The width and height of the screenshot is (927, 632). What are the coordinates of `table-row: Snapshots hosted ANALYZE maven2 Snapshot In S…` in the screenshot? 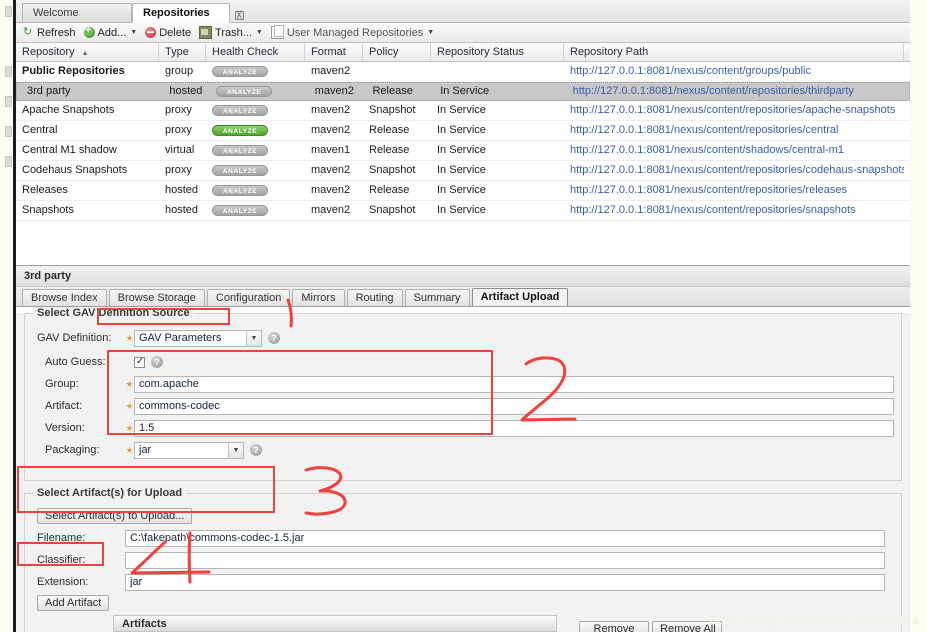 It's located at (463, 211).